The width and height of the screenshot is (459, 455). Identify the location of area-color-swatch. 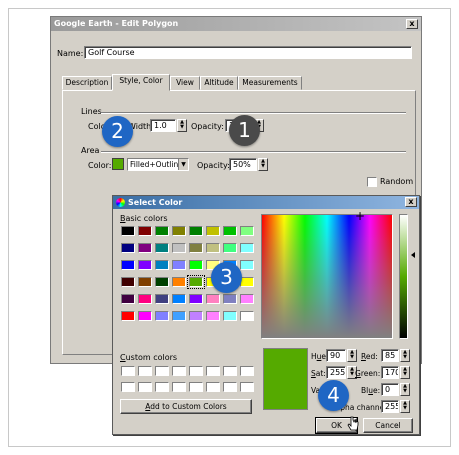
(118, 164).